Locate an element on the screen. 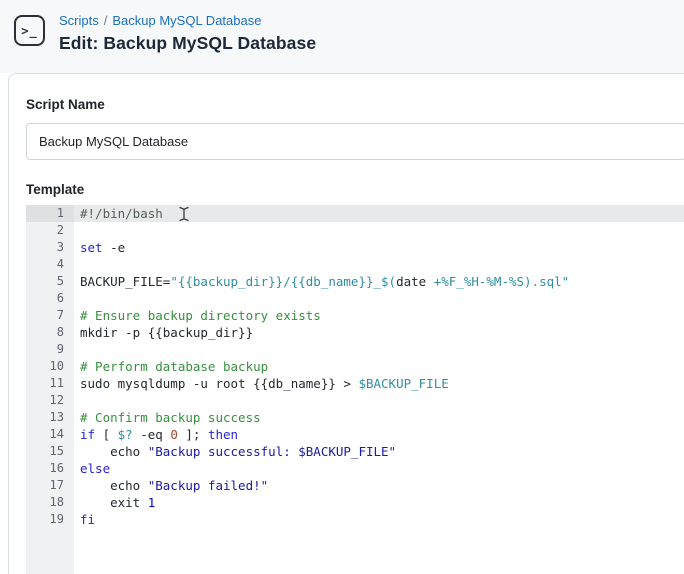  breadcrumb: Scripts / Backup MySQL Database is located at coordinates (187, 21).